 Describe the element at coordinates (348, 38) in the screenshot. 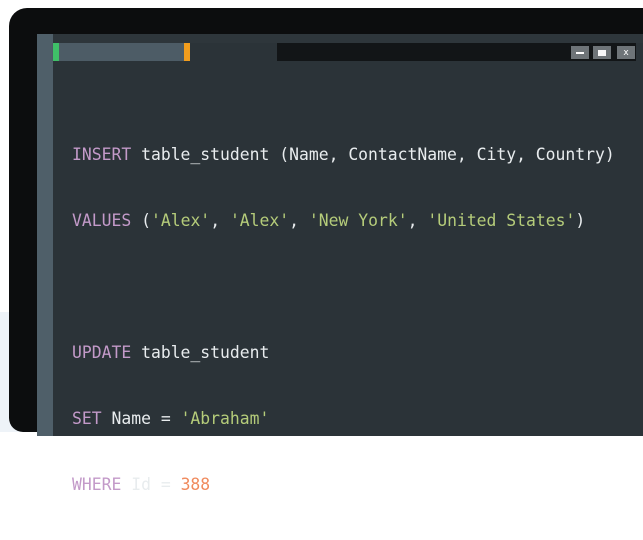

I see `top-strip` at that location.